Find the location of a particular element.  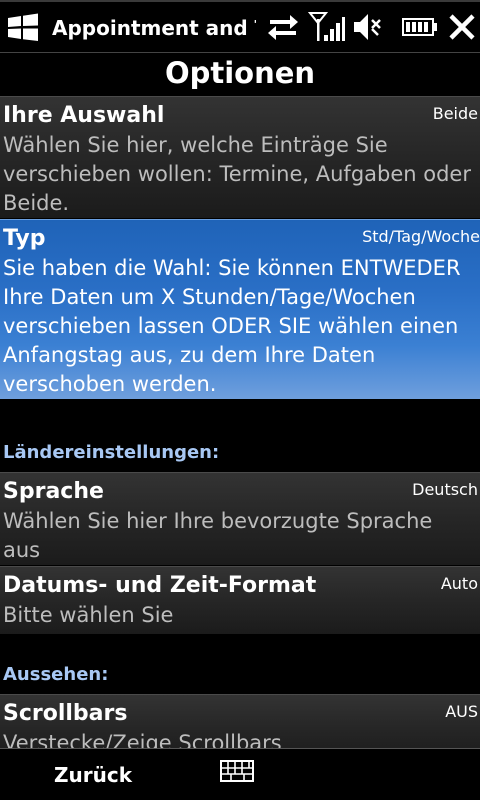

option-title: Ihre Auswahl is located at coordinates (84, 115).